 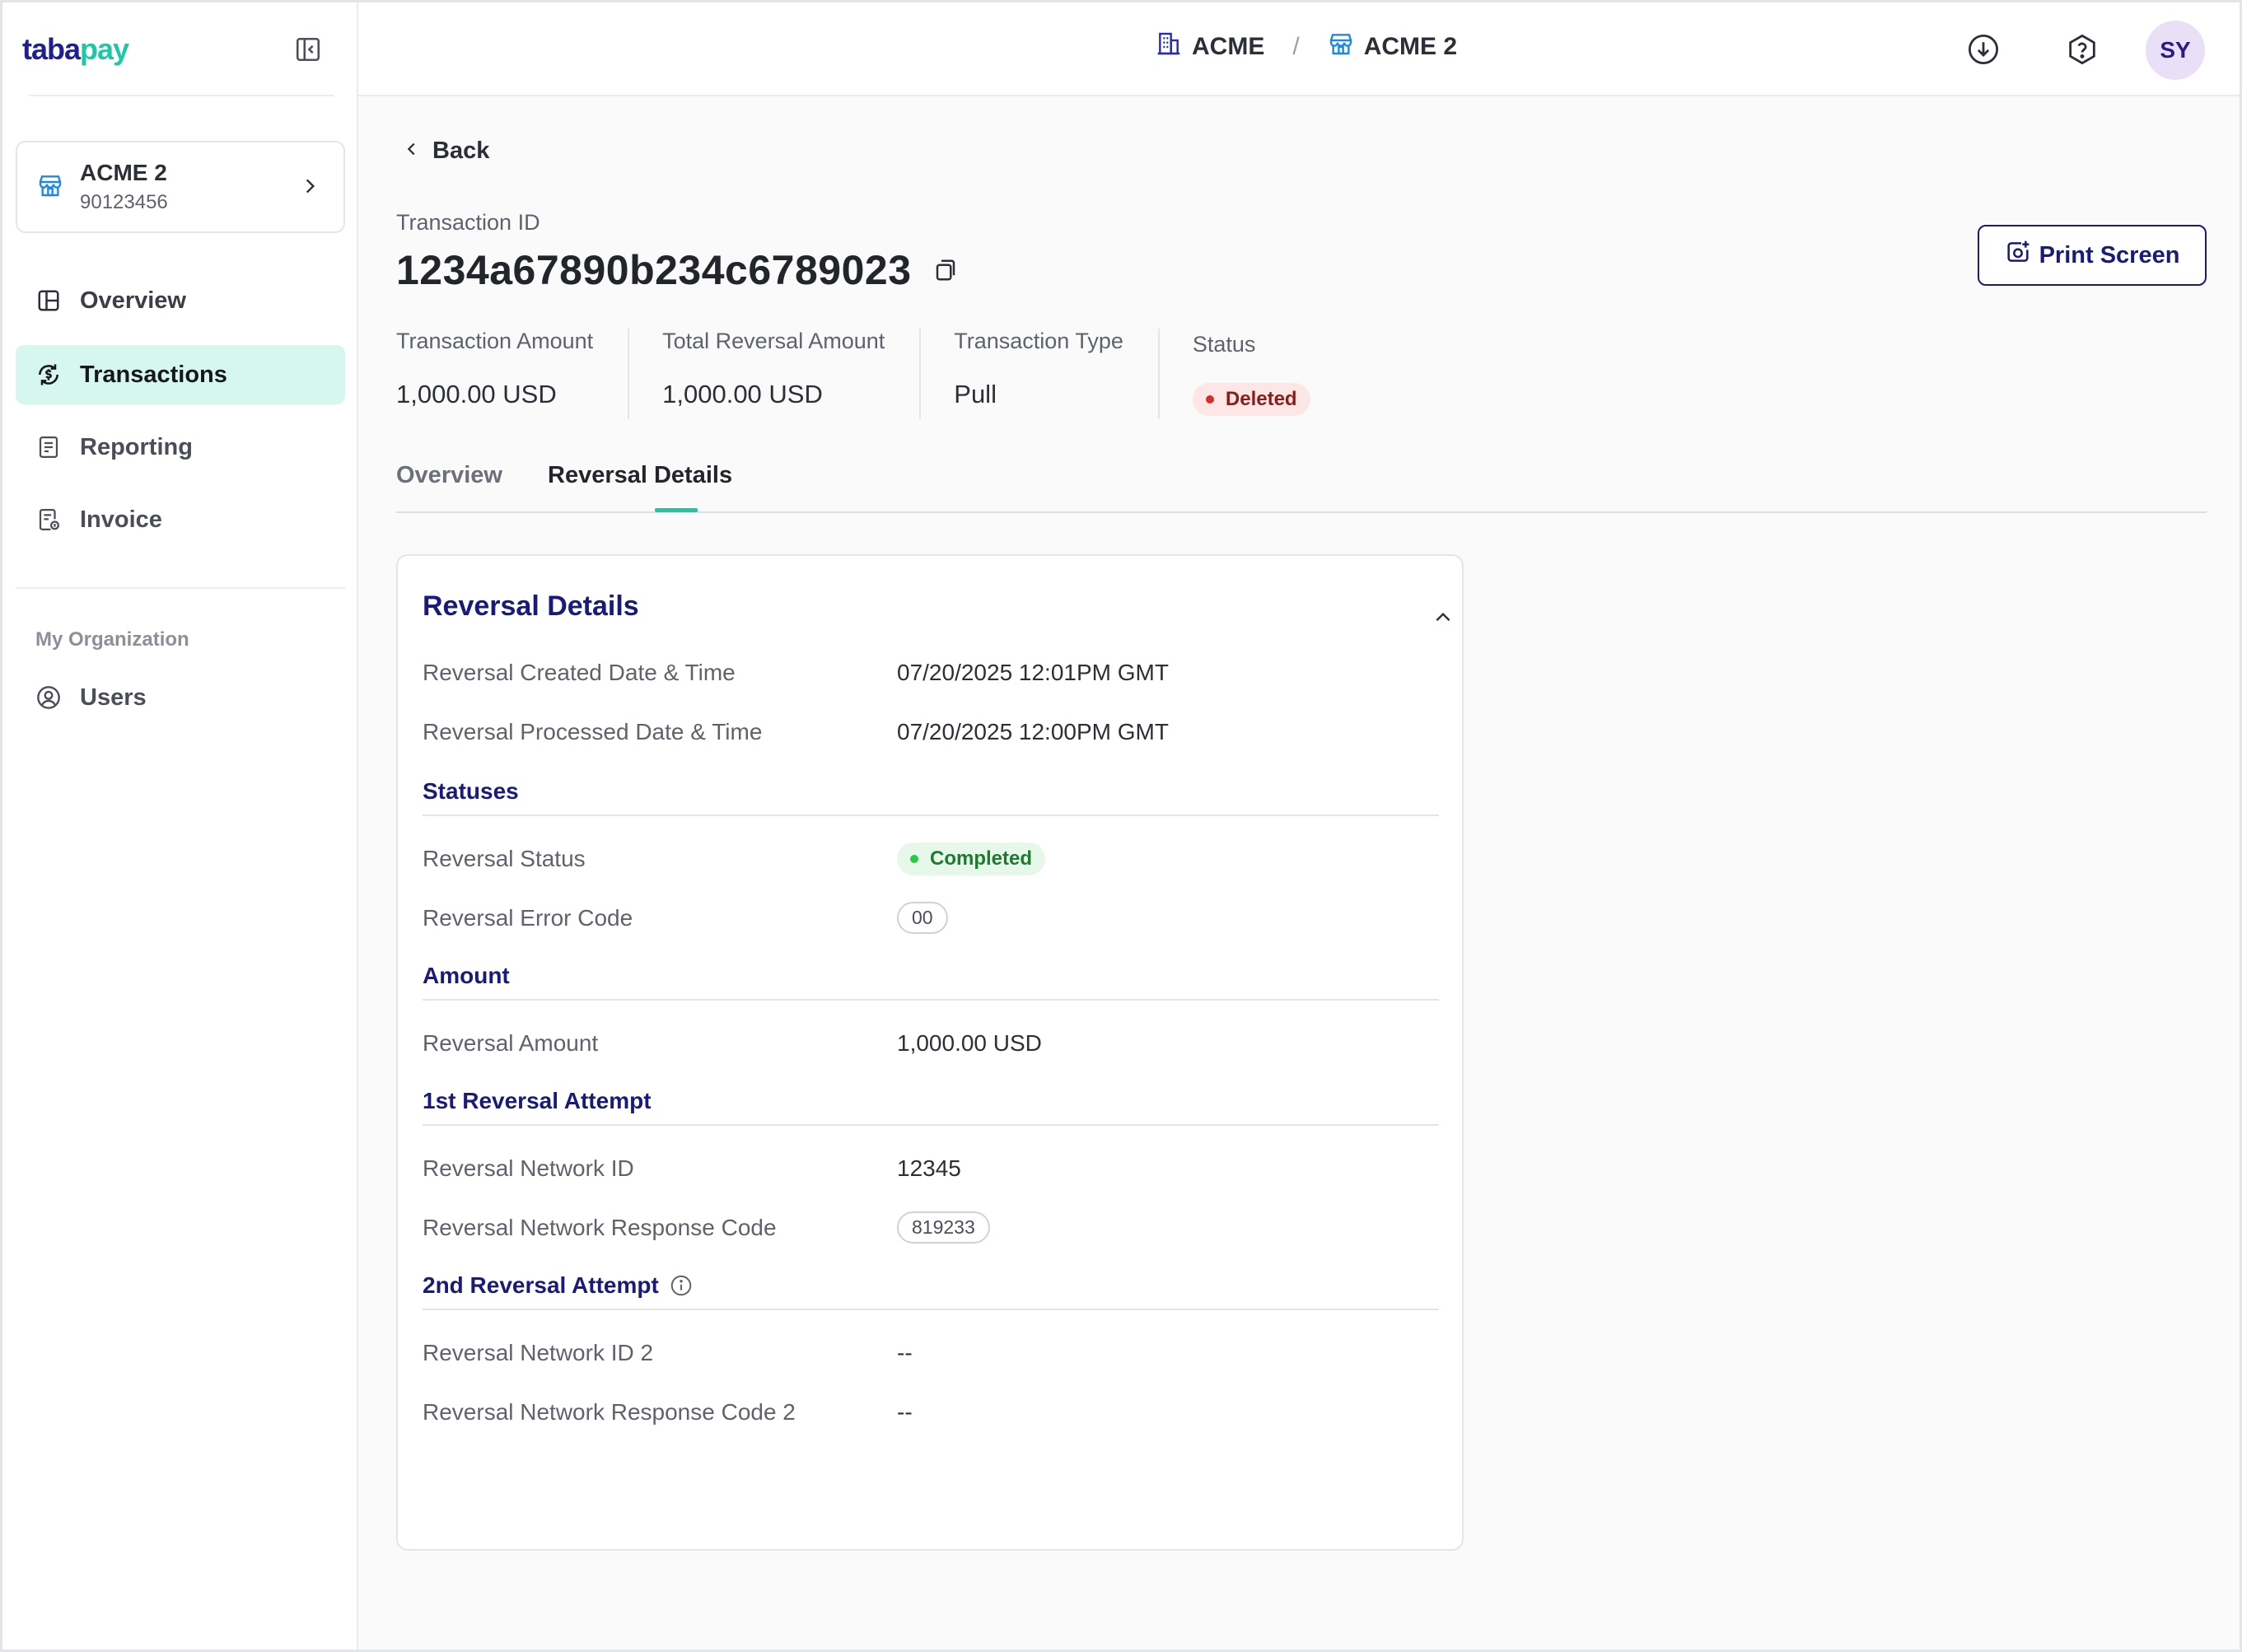 What do you see at coordinates (531, 606) in the screenshot?
I see `card-title: Reversal Details` at bounding box center [531, 606].